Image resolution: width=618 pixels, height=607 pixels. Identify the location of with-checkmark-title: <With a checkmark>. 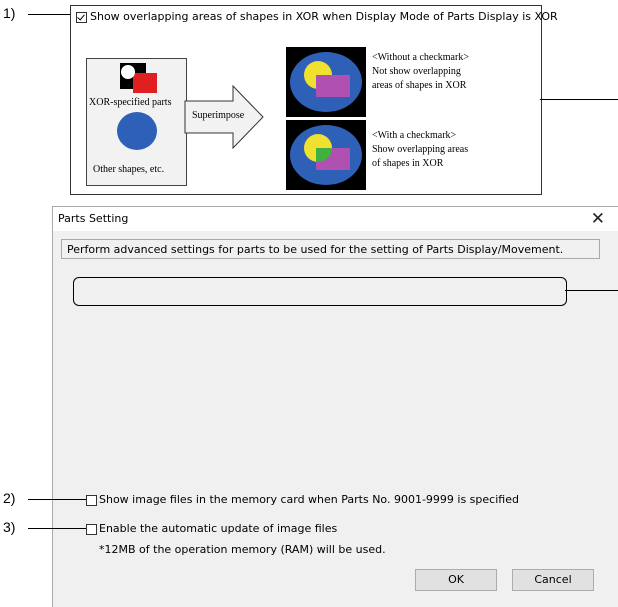
(414, 135).